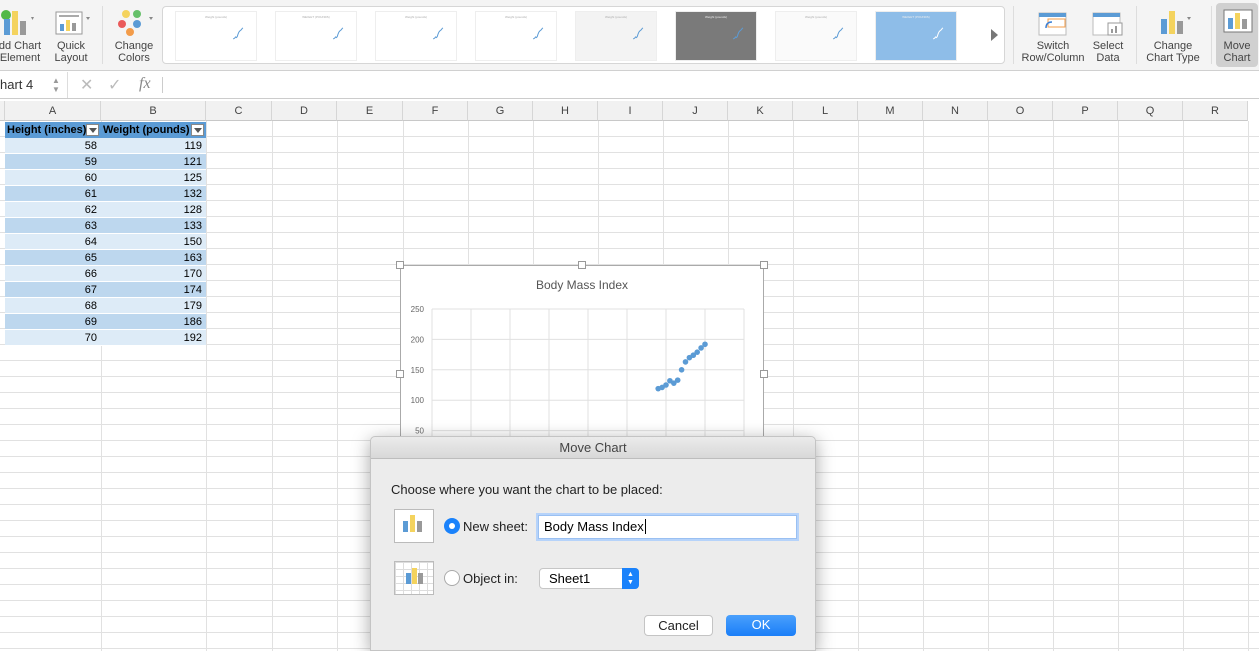 The width and height of the screenshot is (1259, 651). Describe the element at coordinates (239, 111) in the screenshot. I see `column-header-C: C` at that location.